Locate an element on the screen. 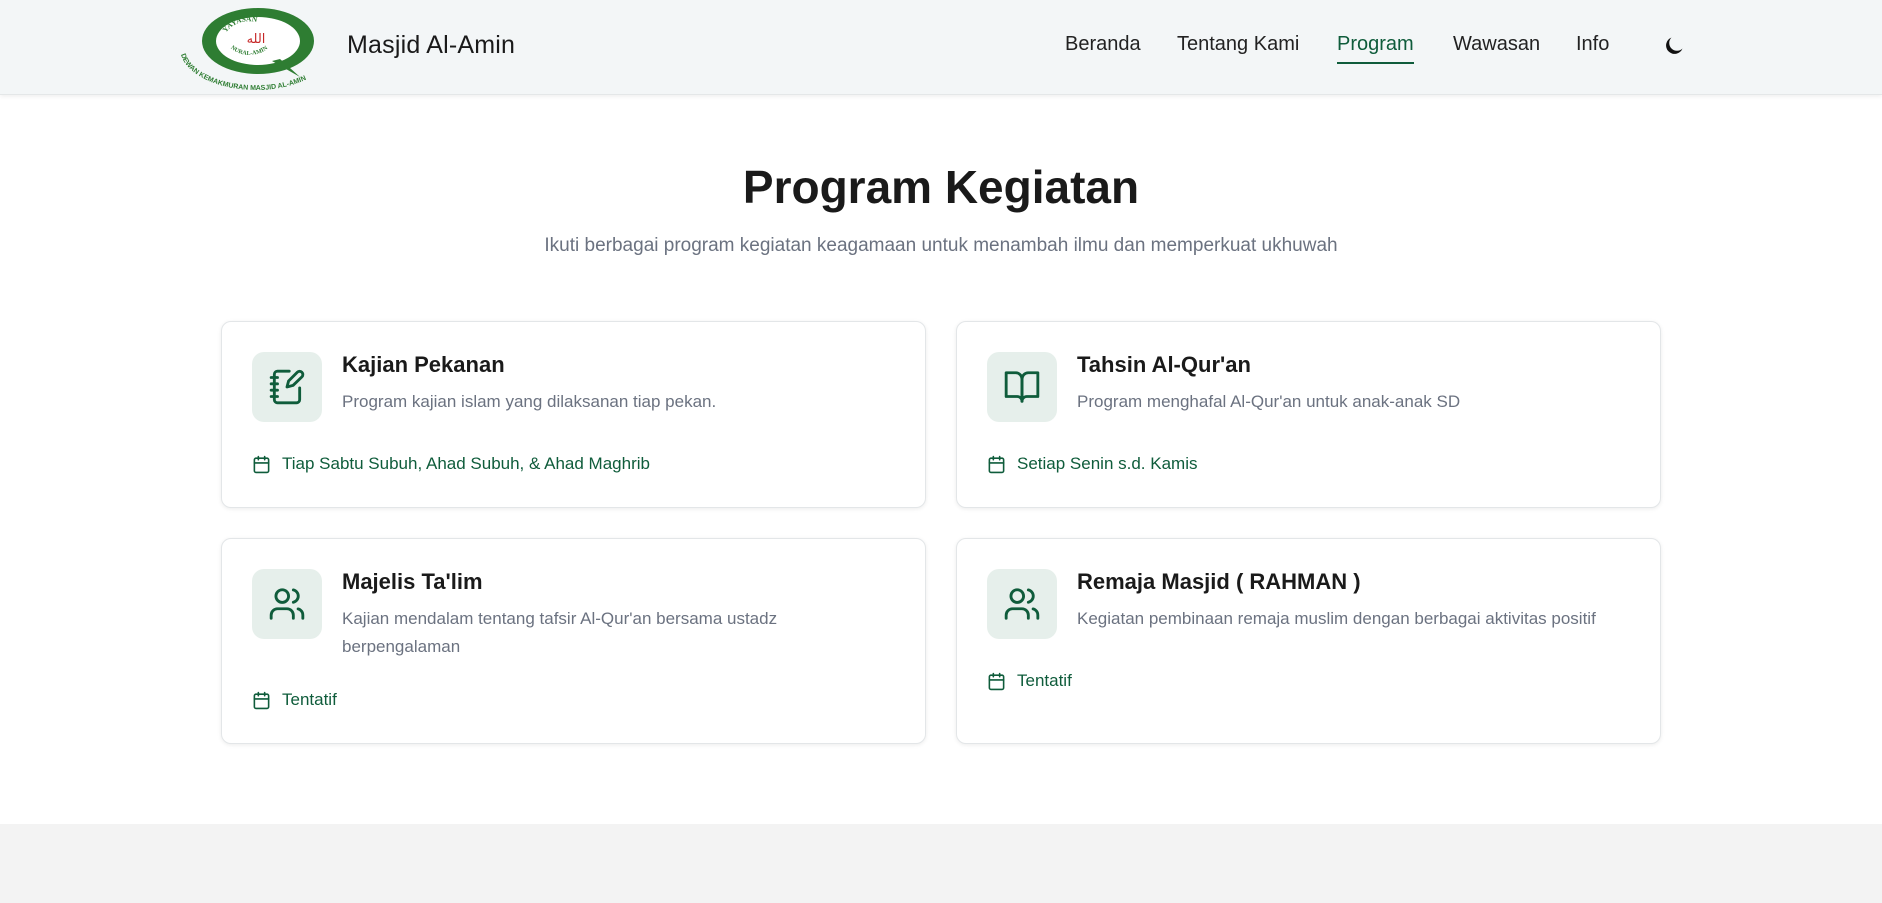  nav-info: Info is located at coordinates (1592, 44).